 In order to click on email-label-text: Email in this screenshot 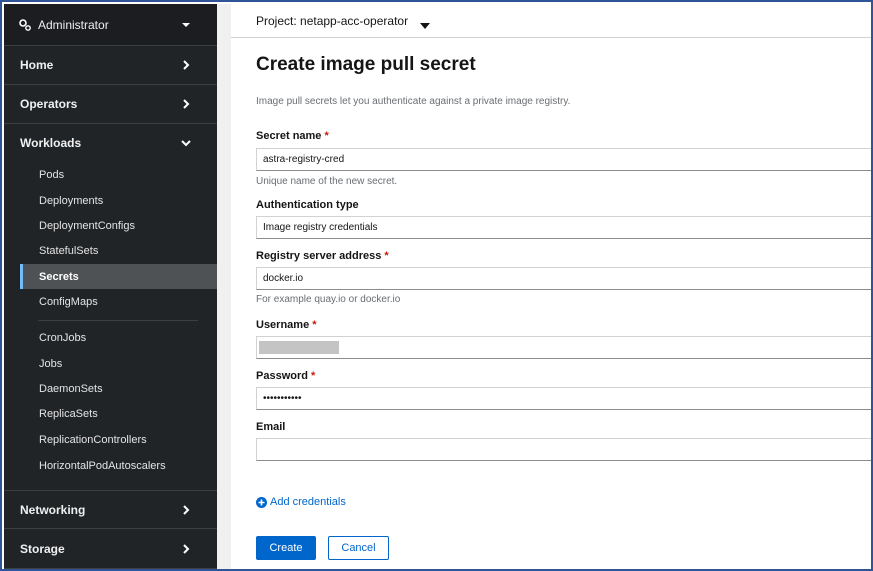, I will do `click(271, 427)`.